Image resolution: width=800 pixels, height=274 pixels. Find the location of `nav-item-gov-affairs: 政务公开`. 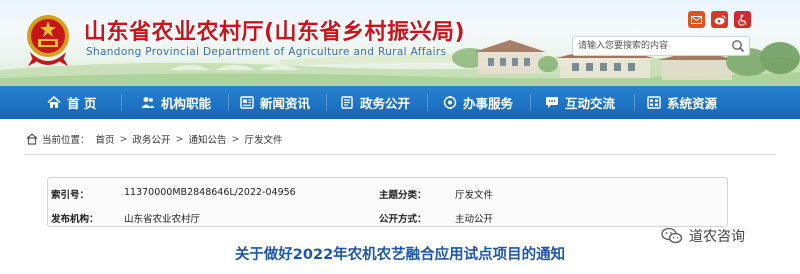

nav-item-gov-affairs: 政务公开 is located at coordinates (375, 102).